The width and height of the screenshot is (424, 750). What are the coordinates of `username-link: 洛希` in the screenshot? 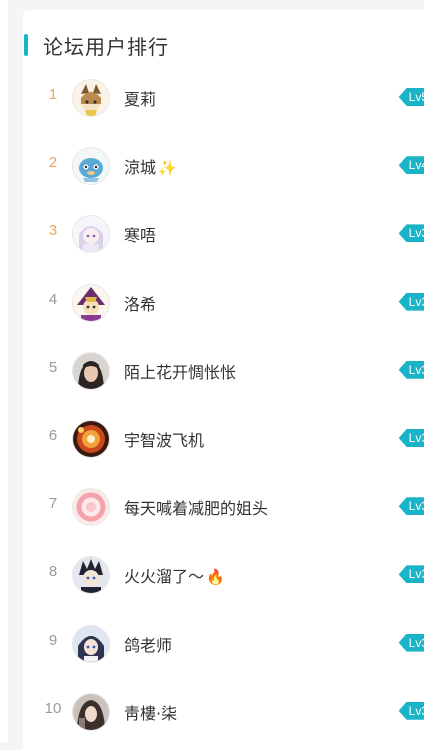 It's located at (140, 303).